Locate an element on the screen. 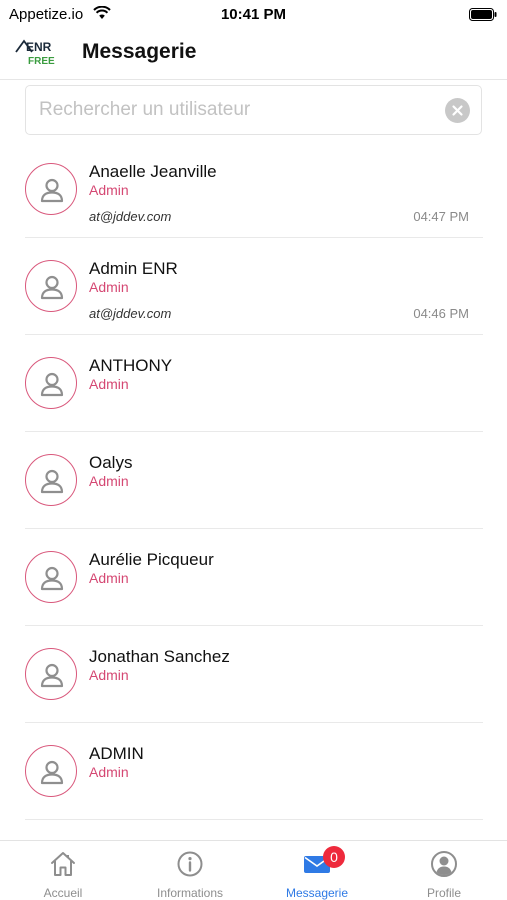 Image resolution: width=507 pixels, height=900 pixels. svg-text: FREE is located at coordinates (41, 61).